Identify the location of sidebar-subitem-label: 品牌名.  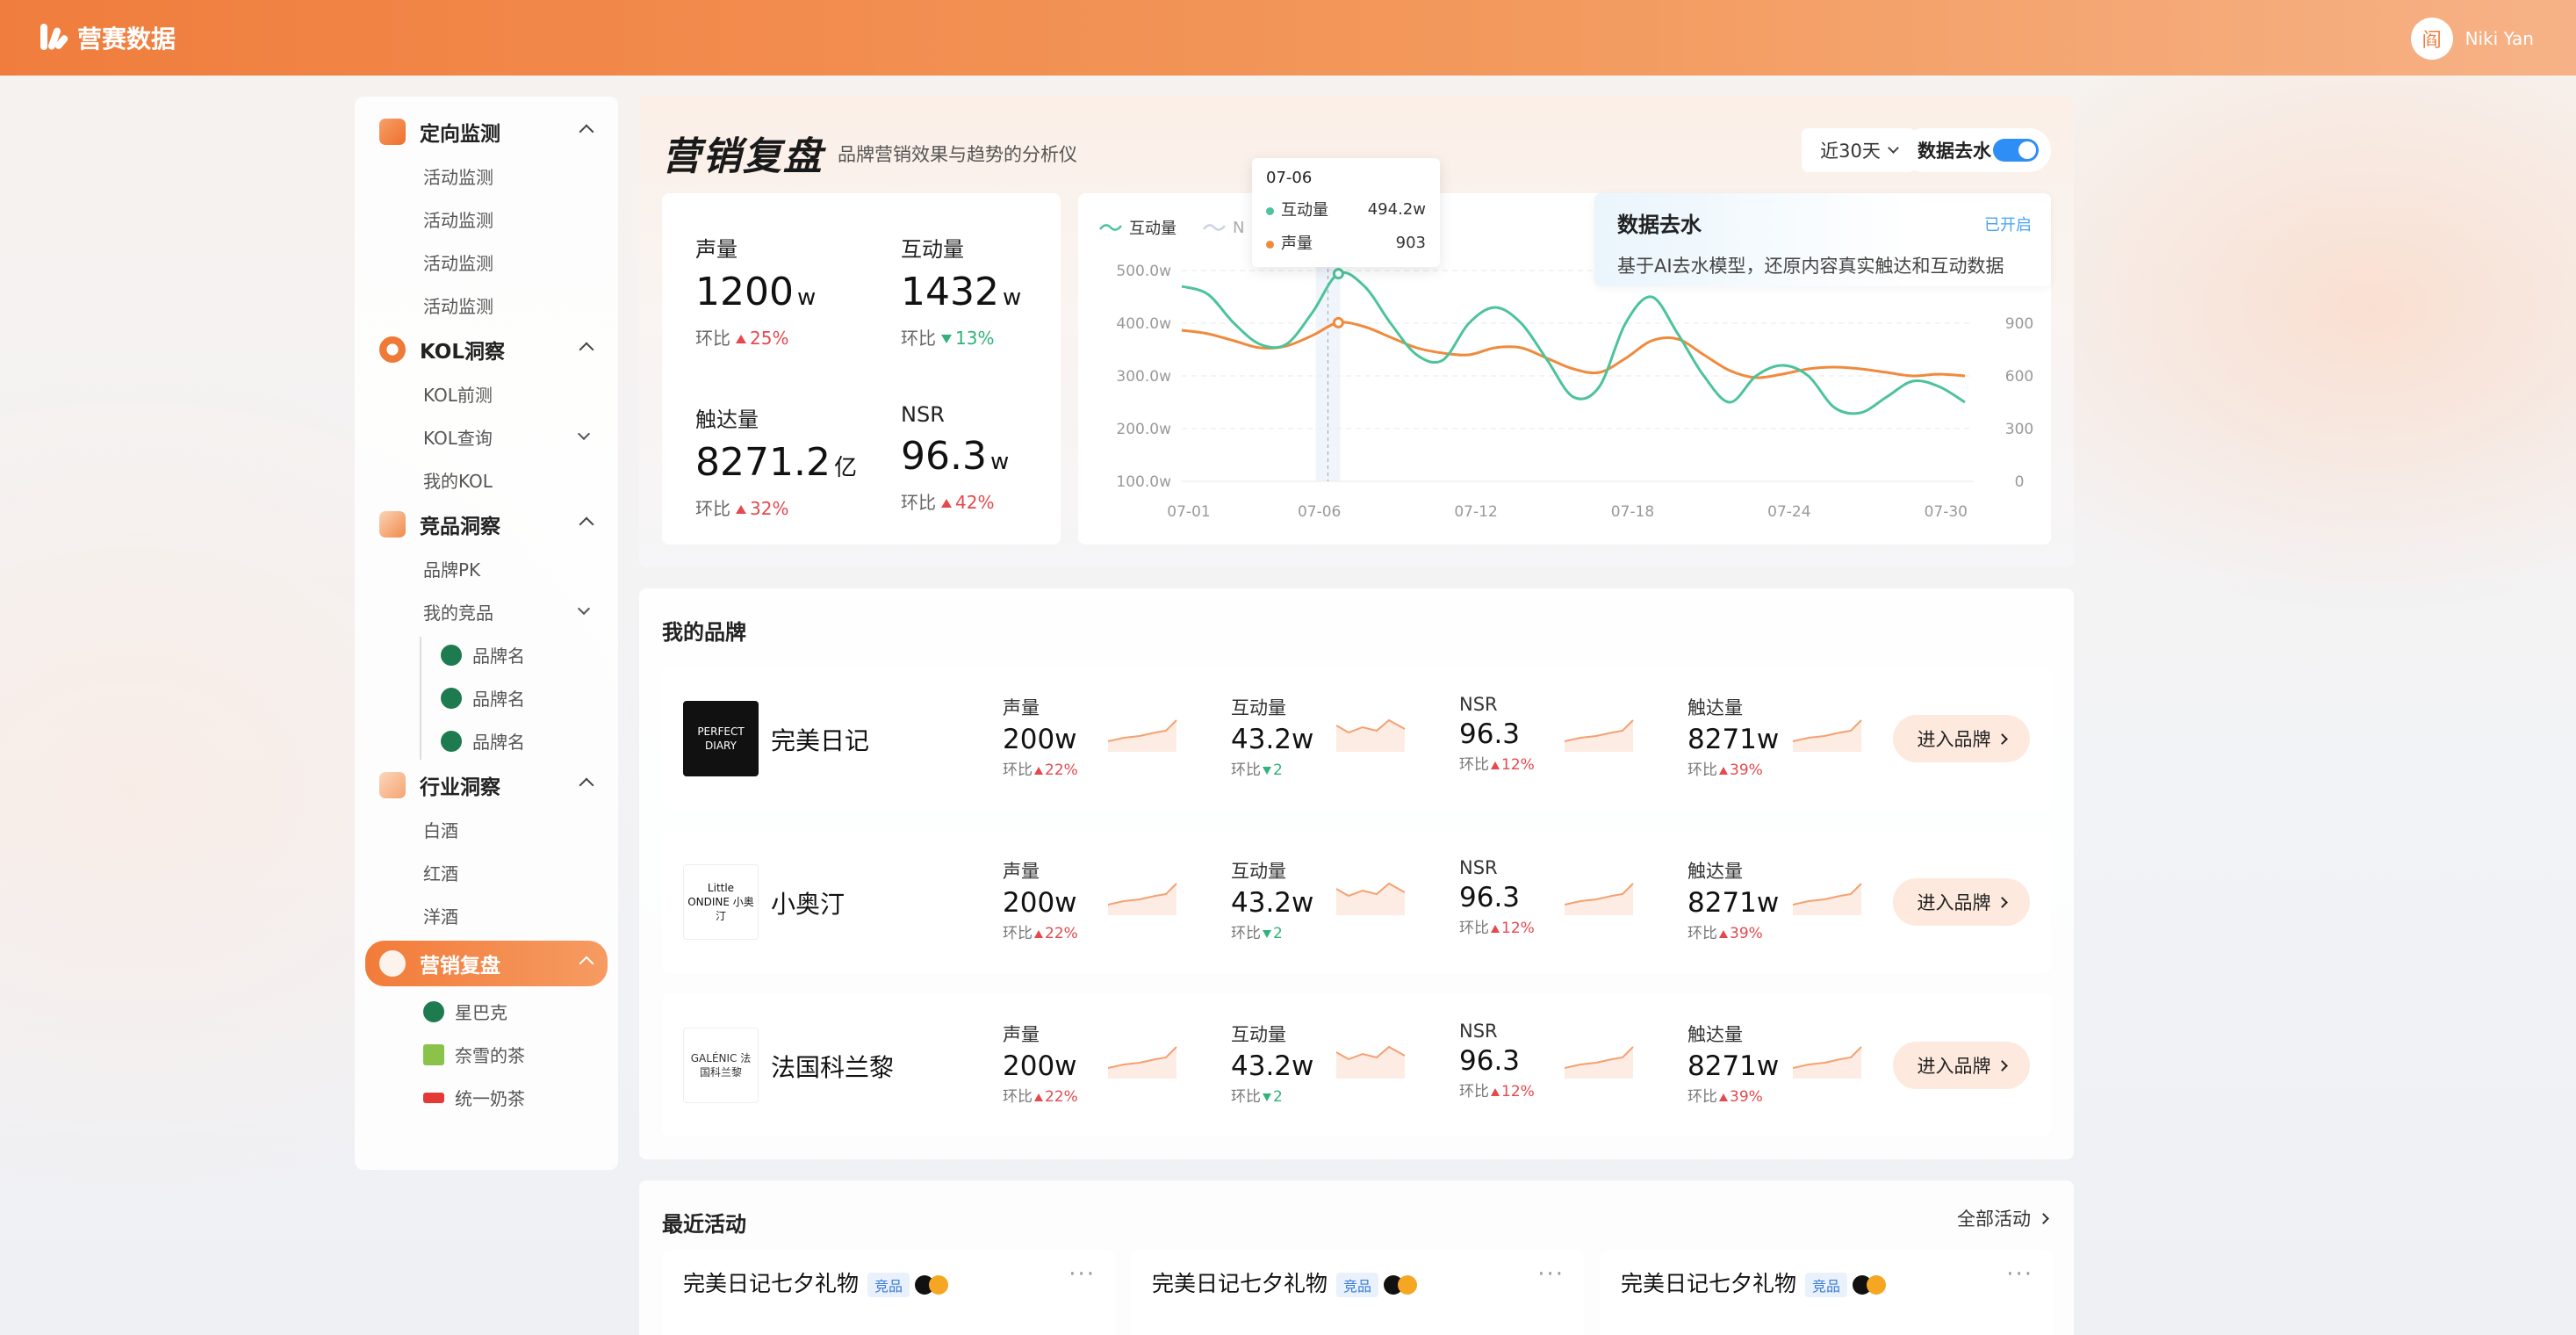
(498, 699).